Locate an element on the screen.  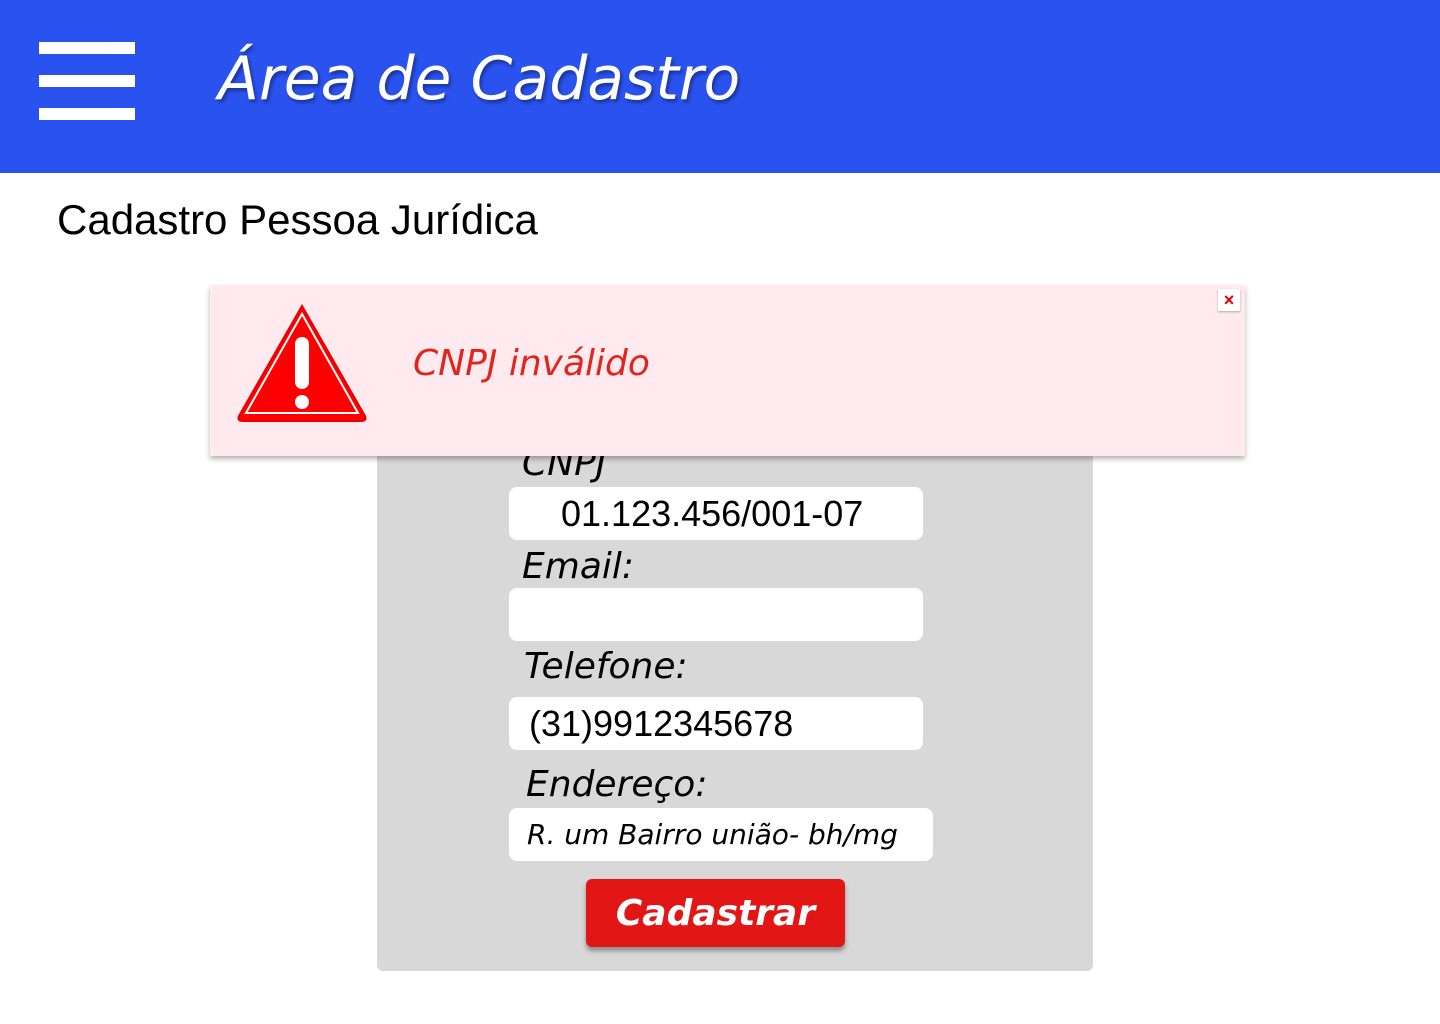
alert-message: CNPJ inválido is located at coordinates (531, 363).